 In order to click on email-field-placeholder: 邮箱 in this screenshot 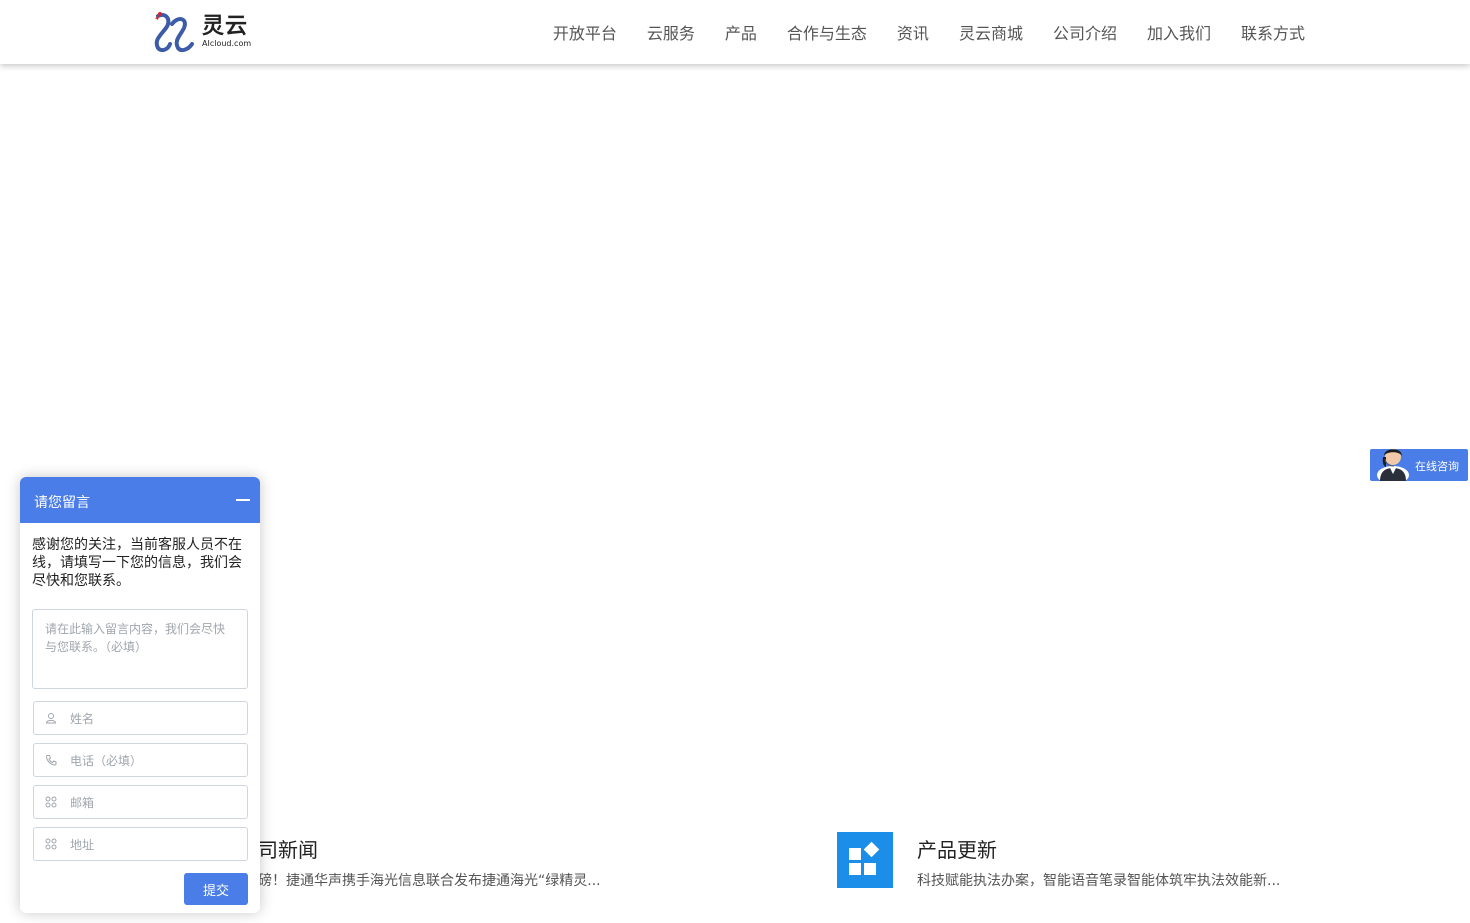, I will do `click(82, 802)`.